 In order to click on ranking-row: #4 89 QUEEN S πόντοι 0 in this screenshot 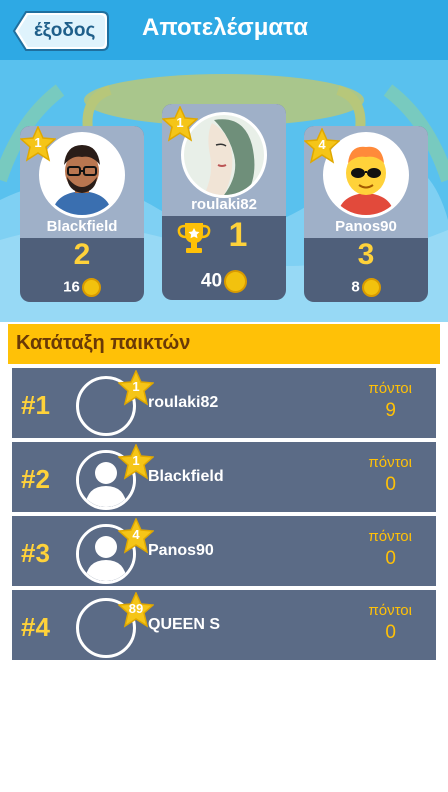, I will do `click(224, 625)`.